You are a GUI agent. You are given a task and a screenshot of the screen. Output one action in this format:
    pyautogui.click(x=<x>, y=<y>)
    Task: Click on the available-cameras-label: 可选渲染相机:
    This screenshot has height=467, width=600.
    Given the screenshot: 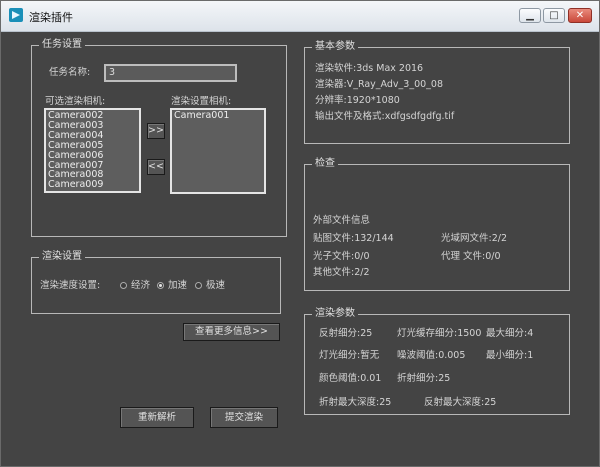 What is the action you would take?
    pyautogui.click(x=75, y=101)
    